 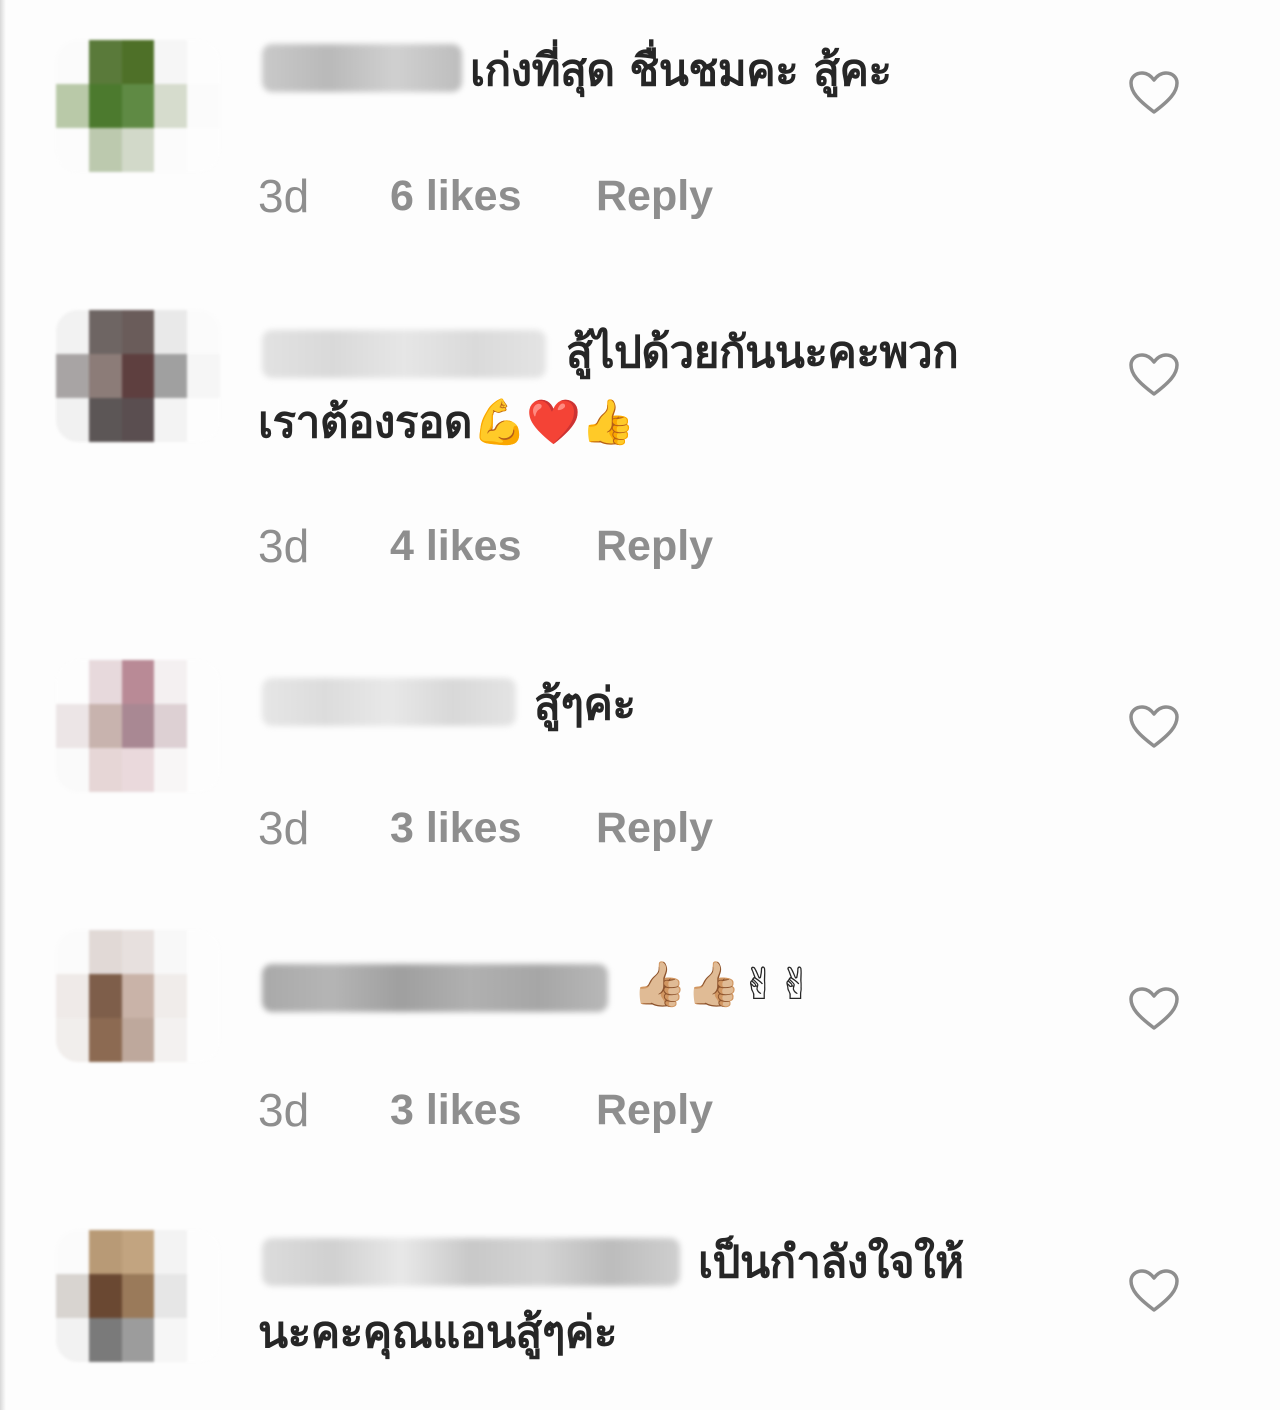 I want to click on comment-text-line: นะคะคุณแอนสู้ๆค่ะ, so click(x=437, y=1332).